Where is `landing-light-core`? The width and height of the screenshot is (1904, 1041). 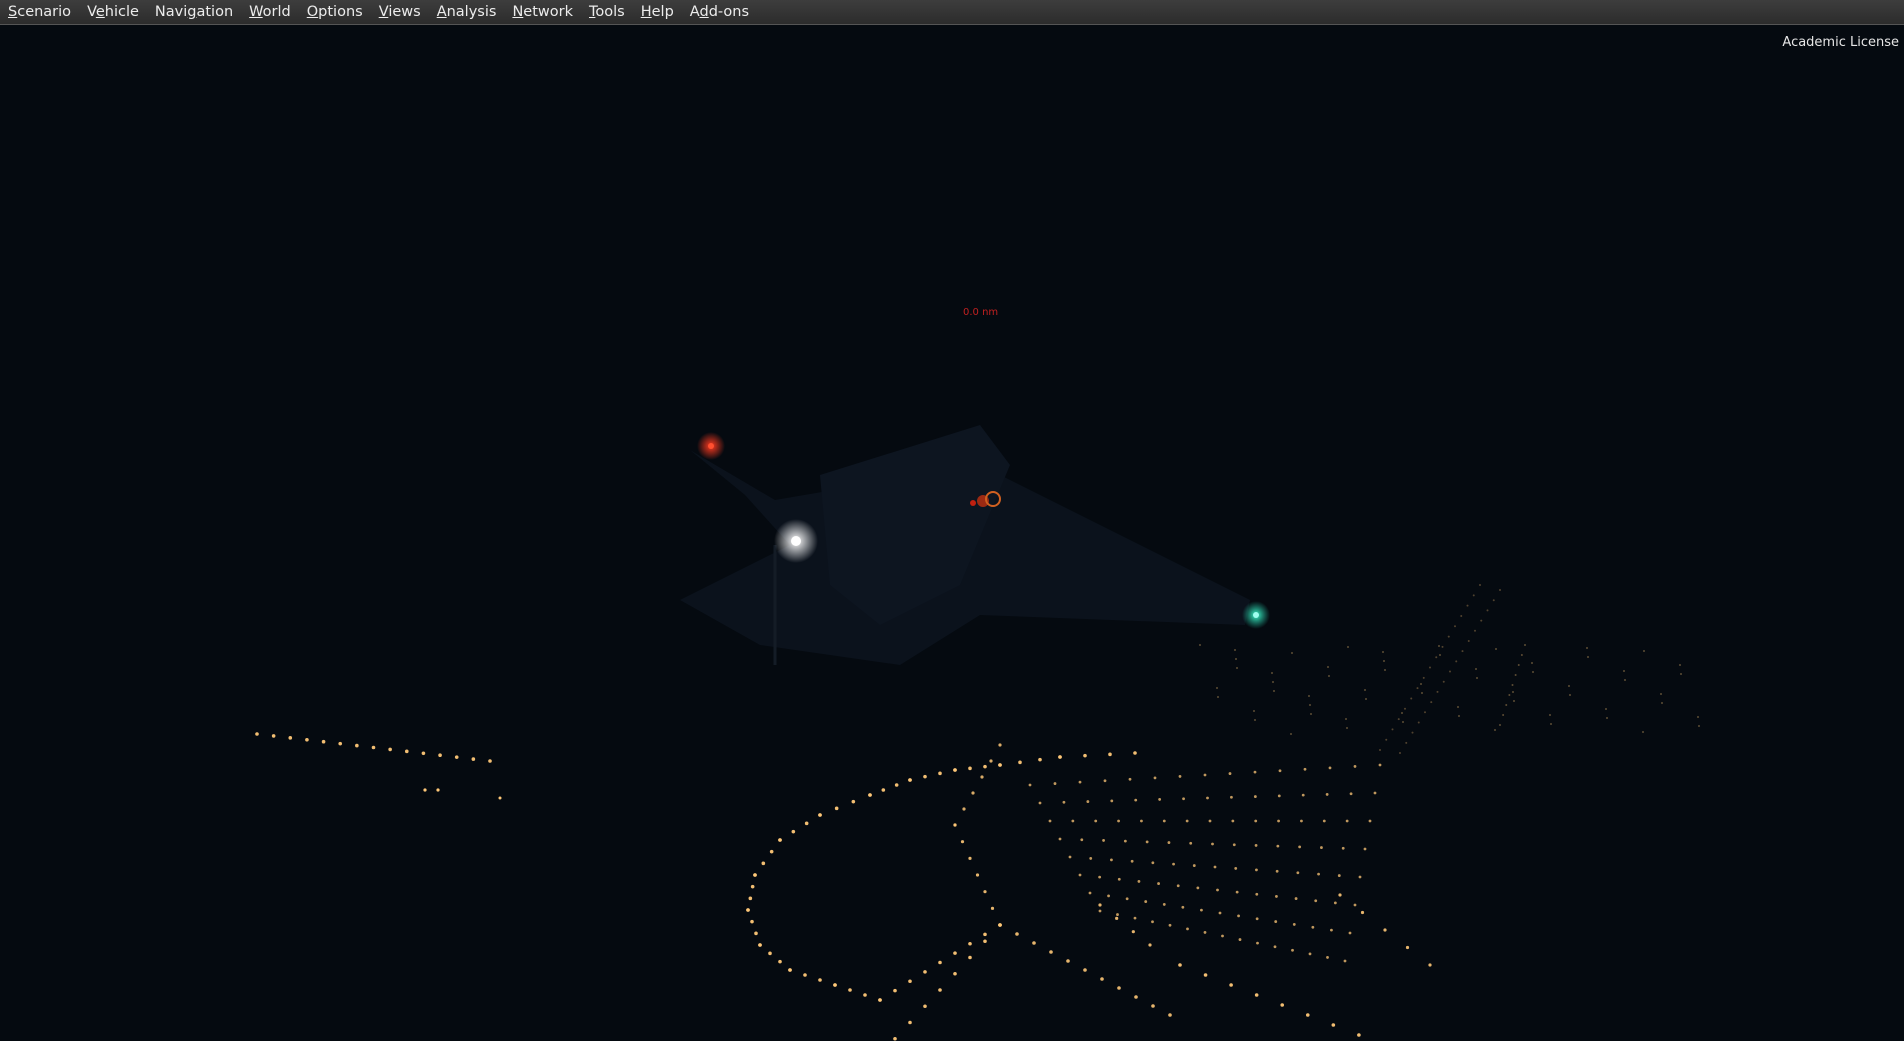 landing-light-core is located at coordinates (796, 541).